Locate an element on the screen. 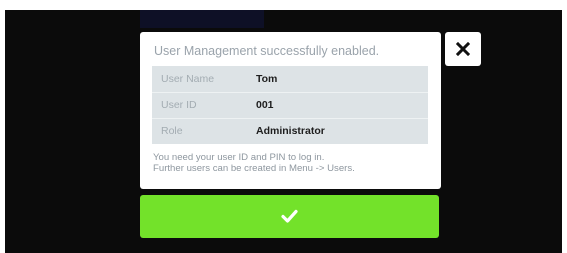  close-icon is located at coordinates (463, 49).